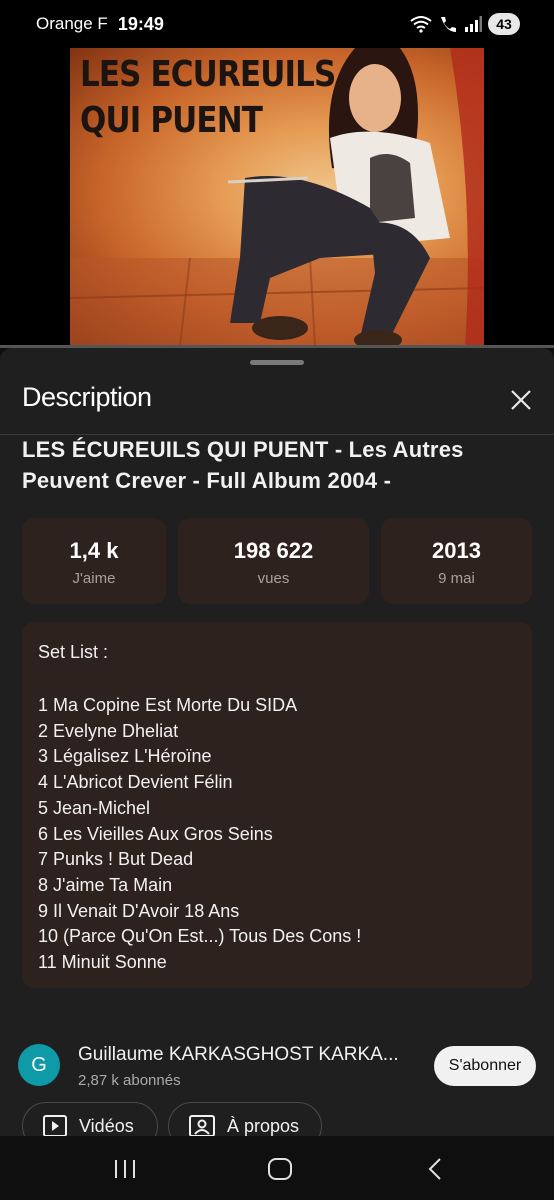 Image resolution: width=554 pixels, height=1200 pixels. I want to click on status-bar: Orange F 19:49 43, so click(277, 24).